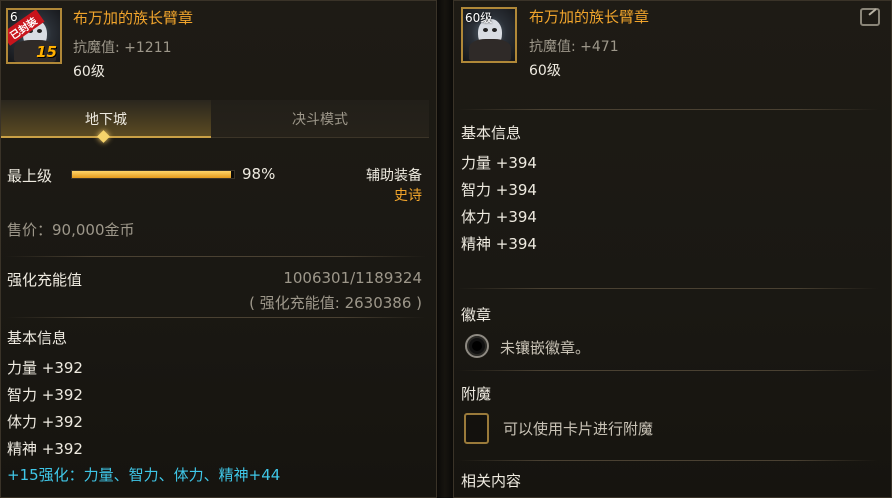  Describe the element at coordinates (394, 176) in the screenshot. I see `item-type: 辅助装备` at that location.